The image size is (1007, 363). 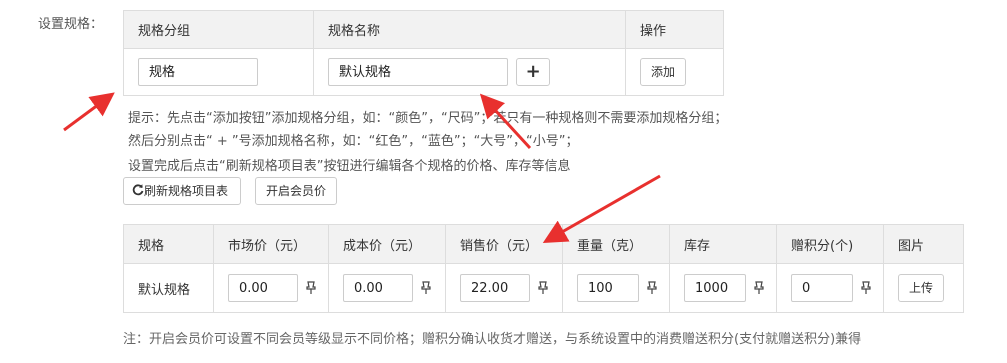 What do you see at coordinates (378, 288) in the screenshot?
I see `cost-price-input: 0.00` at bounding box center [378, 288].